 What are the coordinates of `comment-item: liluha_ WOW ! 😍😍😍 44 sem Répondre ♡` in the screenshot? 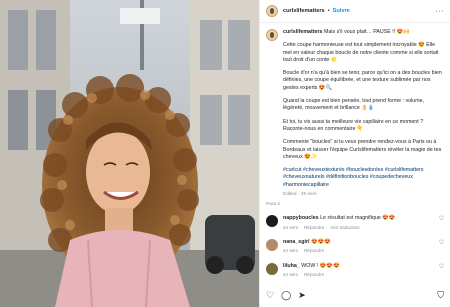 It's located at (355, 270).